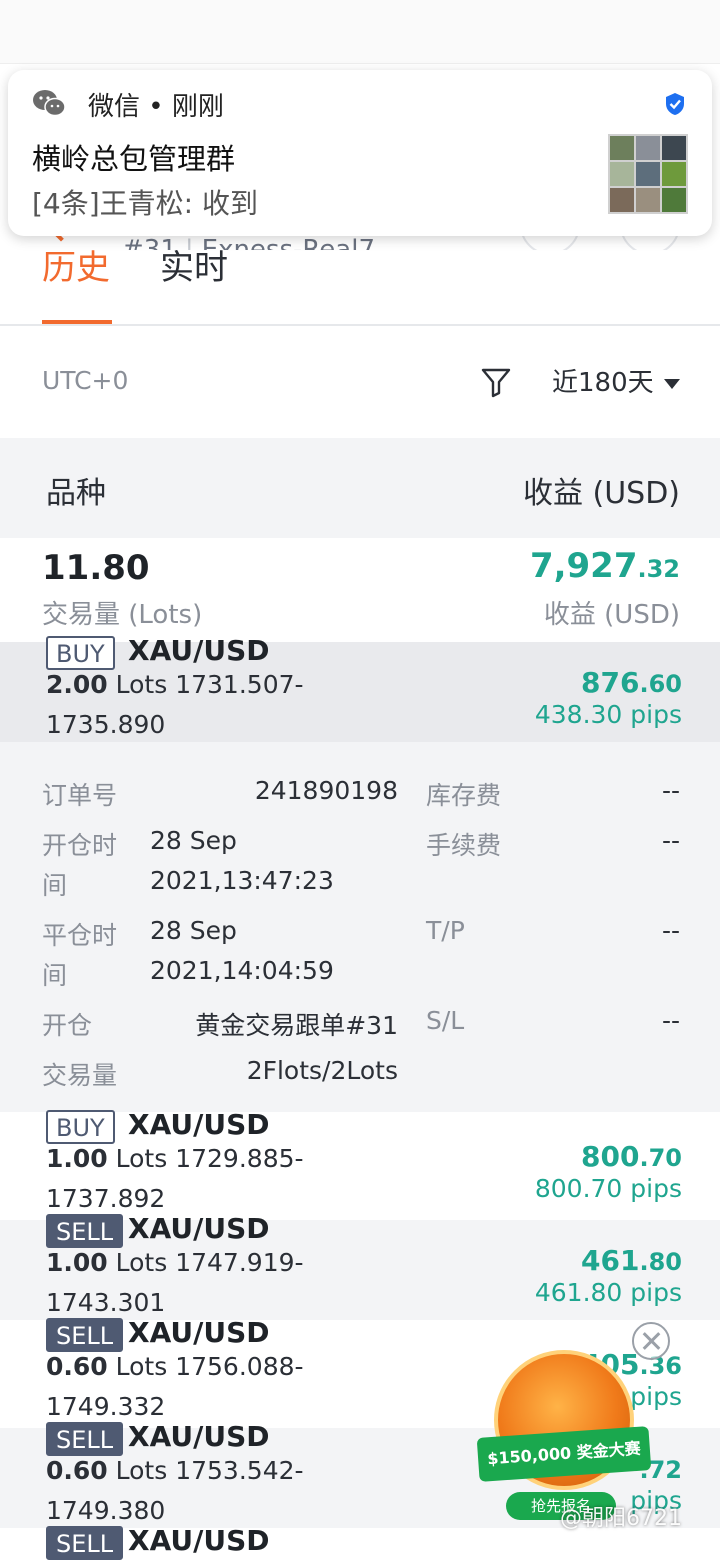 The height and width of the screenshot is (1560, 720). I want to click on trade-lots-price: 0.60 Lots 1753.542-, so click(175, 1470).